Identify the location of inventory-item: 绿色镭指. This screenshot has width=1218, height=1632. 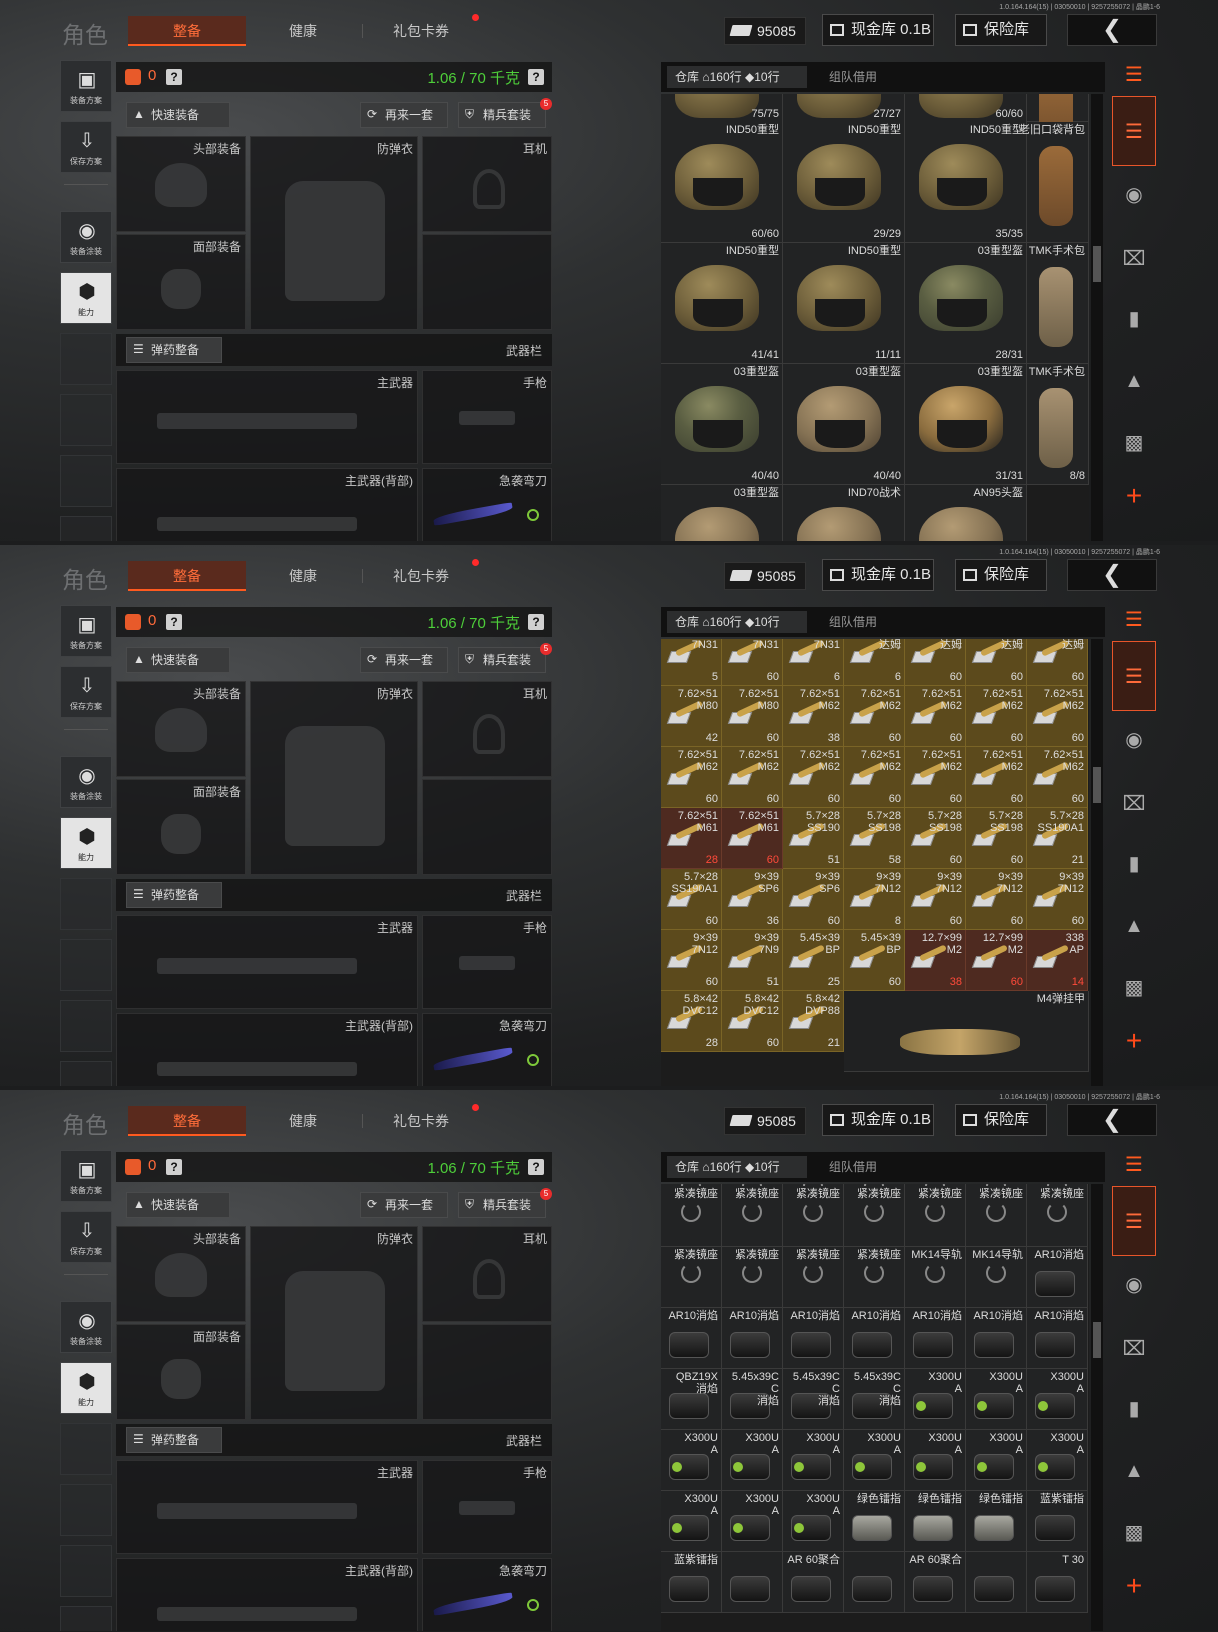
(935, 1521).